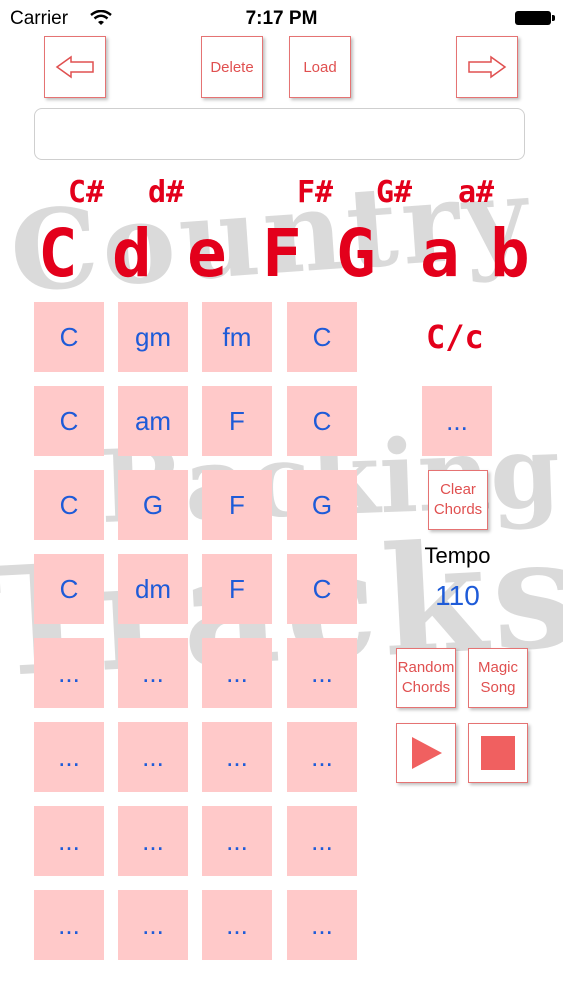 Image resolution: width=563 pixels, height=1000 pixels. Describe the element at coordinates (282, 253) in the screenshot. I see `key-f: F` at that location.